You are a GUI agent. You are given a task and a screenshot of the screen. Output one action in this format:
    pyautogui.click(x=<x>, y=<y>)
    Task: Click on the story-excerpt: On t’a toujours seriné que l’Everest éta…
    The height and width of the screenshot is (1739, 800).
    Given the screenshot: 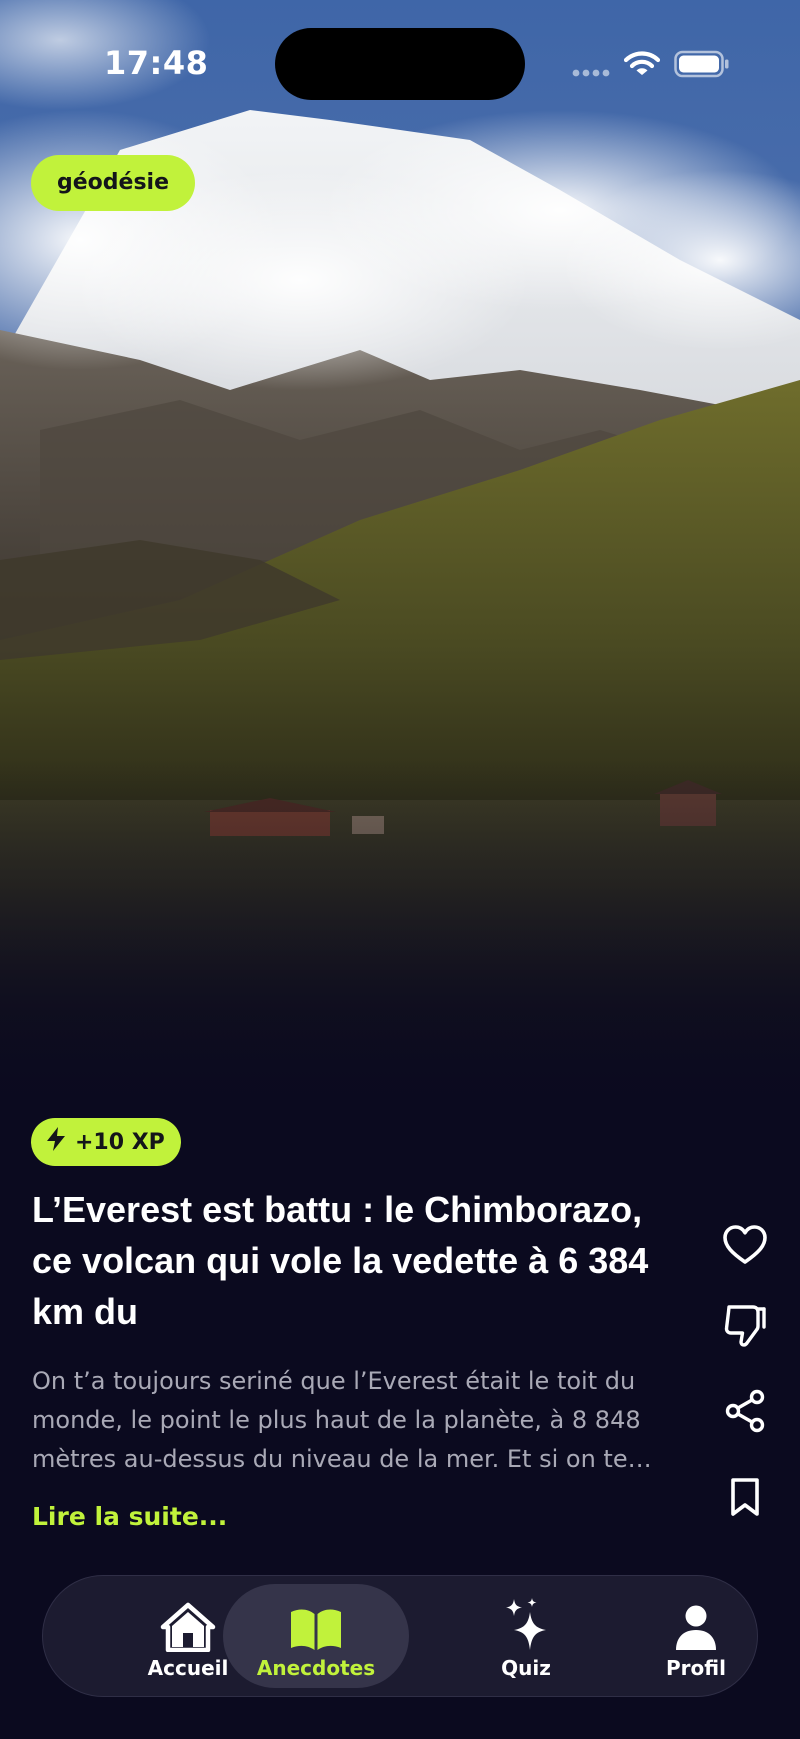 What is the action you would take?
    pyautogui.click(x=342, y=1420)
    